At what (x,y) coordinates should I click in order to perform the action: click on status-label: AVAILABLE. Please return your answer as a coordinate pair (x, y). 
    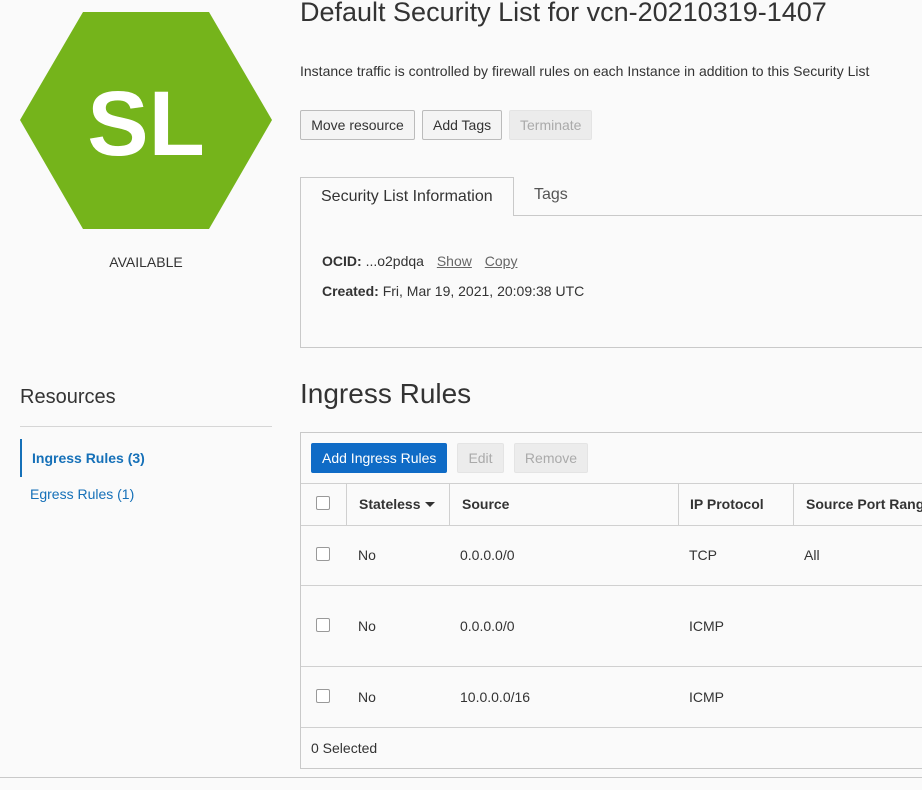
    Looking at the image, I should click on (146, 262).